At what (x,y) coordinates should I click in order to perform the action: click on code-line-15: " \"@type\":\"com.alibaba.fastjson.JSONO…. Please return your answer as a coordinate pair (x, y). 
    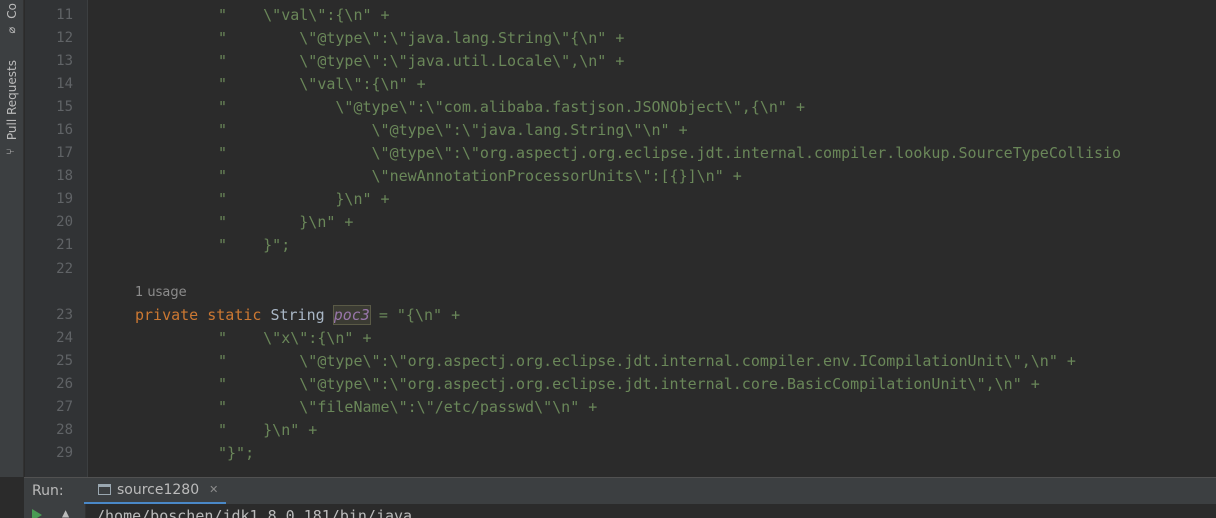
    Looking at the image, I should click on (511, 107).